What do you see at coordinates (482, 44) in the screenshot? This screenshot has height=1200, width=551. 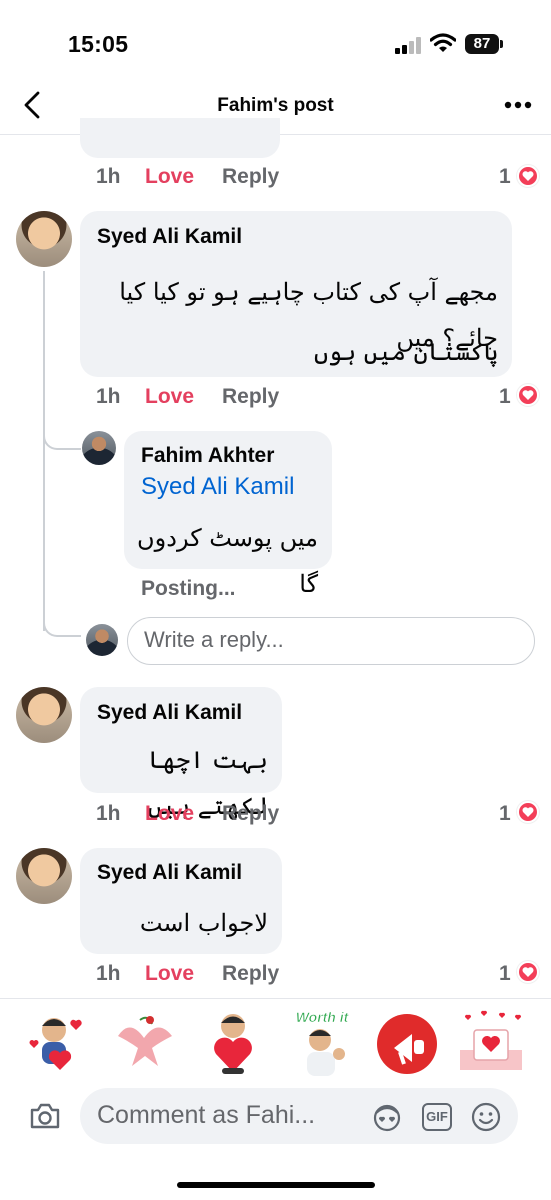 I see `battery-icon: 87` at bounding box center [482, 44].